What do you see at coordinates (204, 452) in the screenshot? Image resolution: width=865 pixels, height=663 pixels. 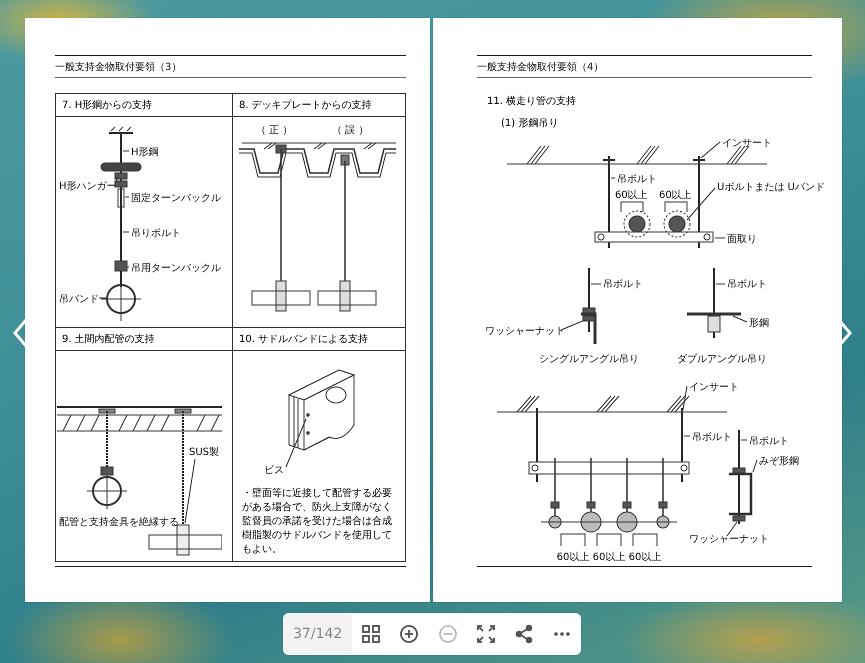 I see `part-label: SUS製` at bounding box center [204, 452].